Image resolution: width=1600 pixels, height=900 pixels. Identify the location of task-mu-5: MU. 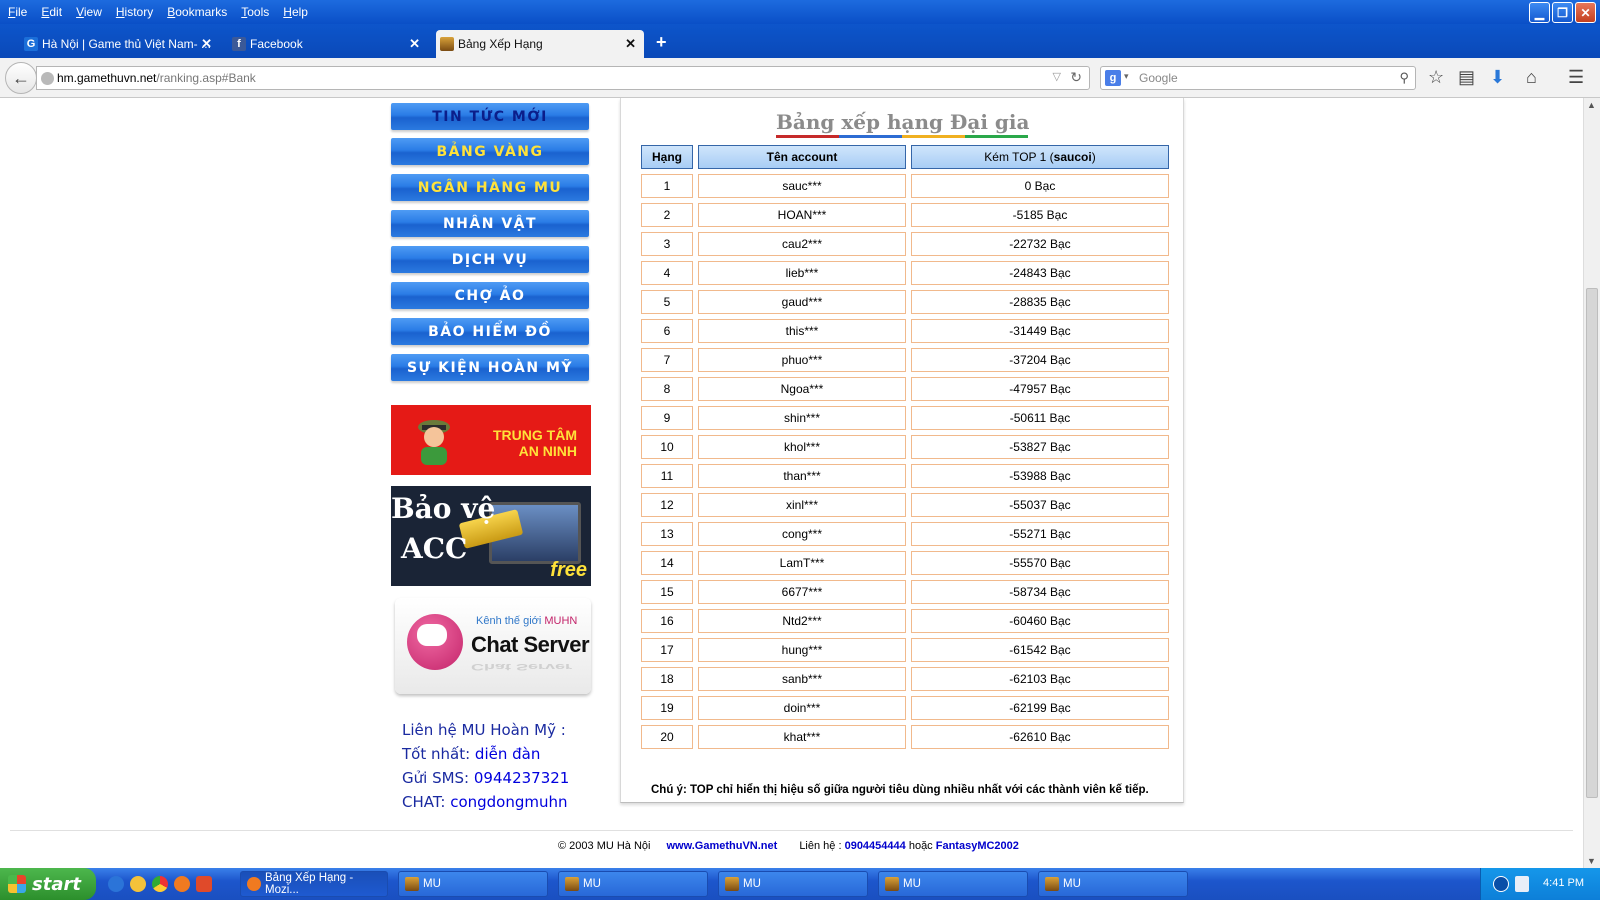
(1113, 884).